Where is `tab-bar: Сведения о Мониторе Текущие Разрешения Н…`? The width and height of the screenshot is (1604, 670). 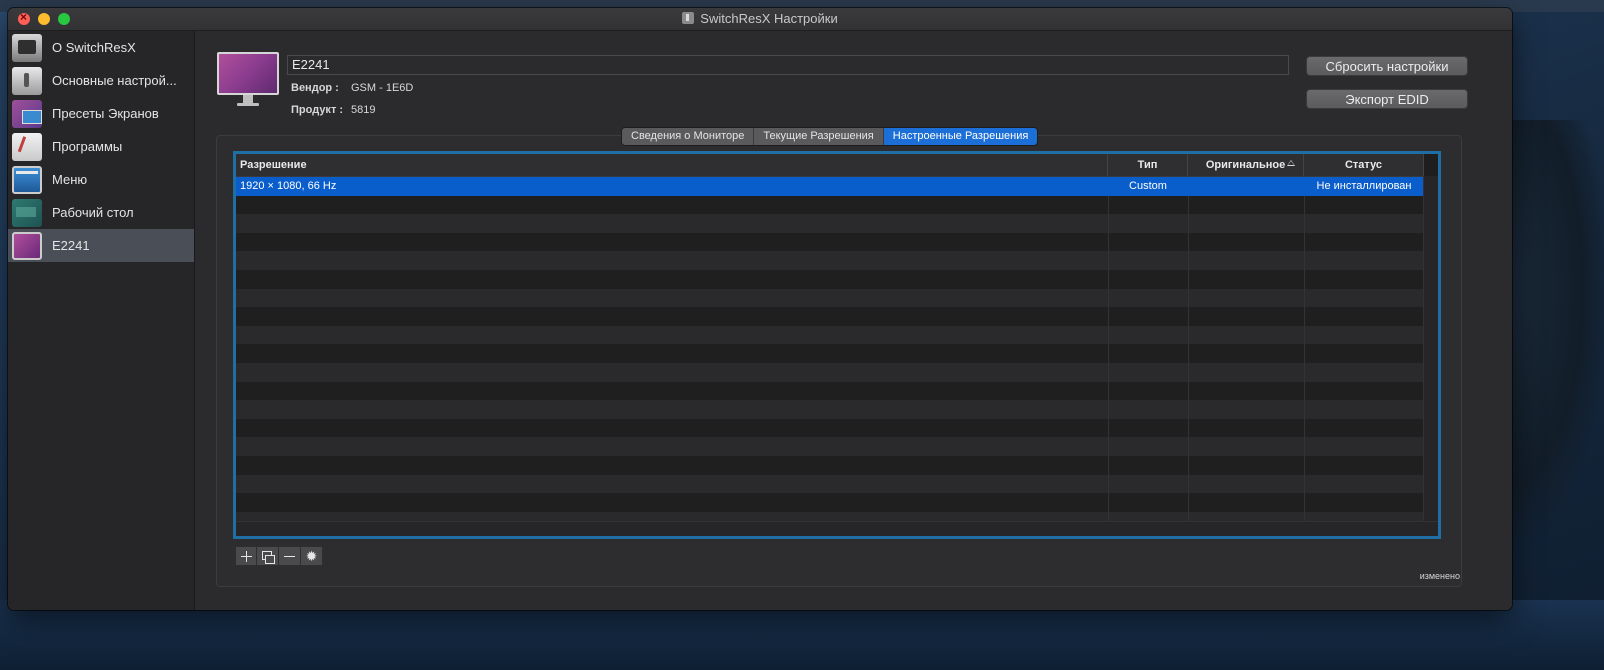
tab-bar: Сведения о Мониторе Текущие Разрешения Н… is located at coordinates (830, 136).